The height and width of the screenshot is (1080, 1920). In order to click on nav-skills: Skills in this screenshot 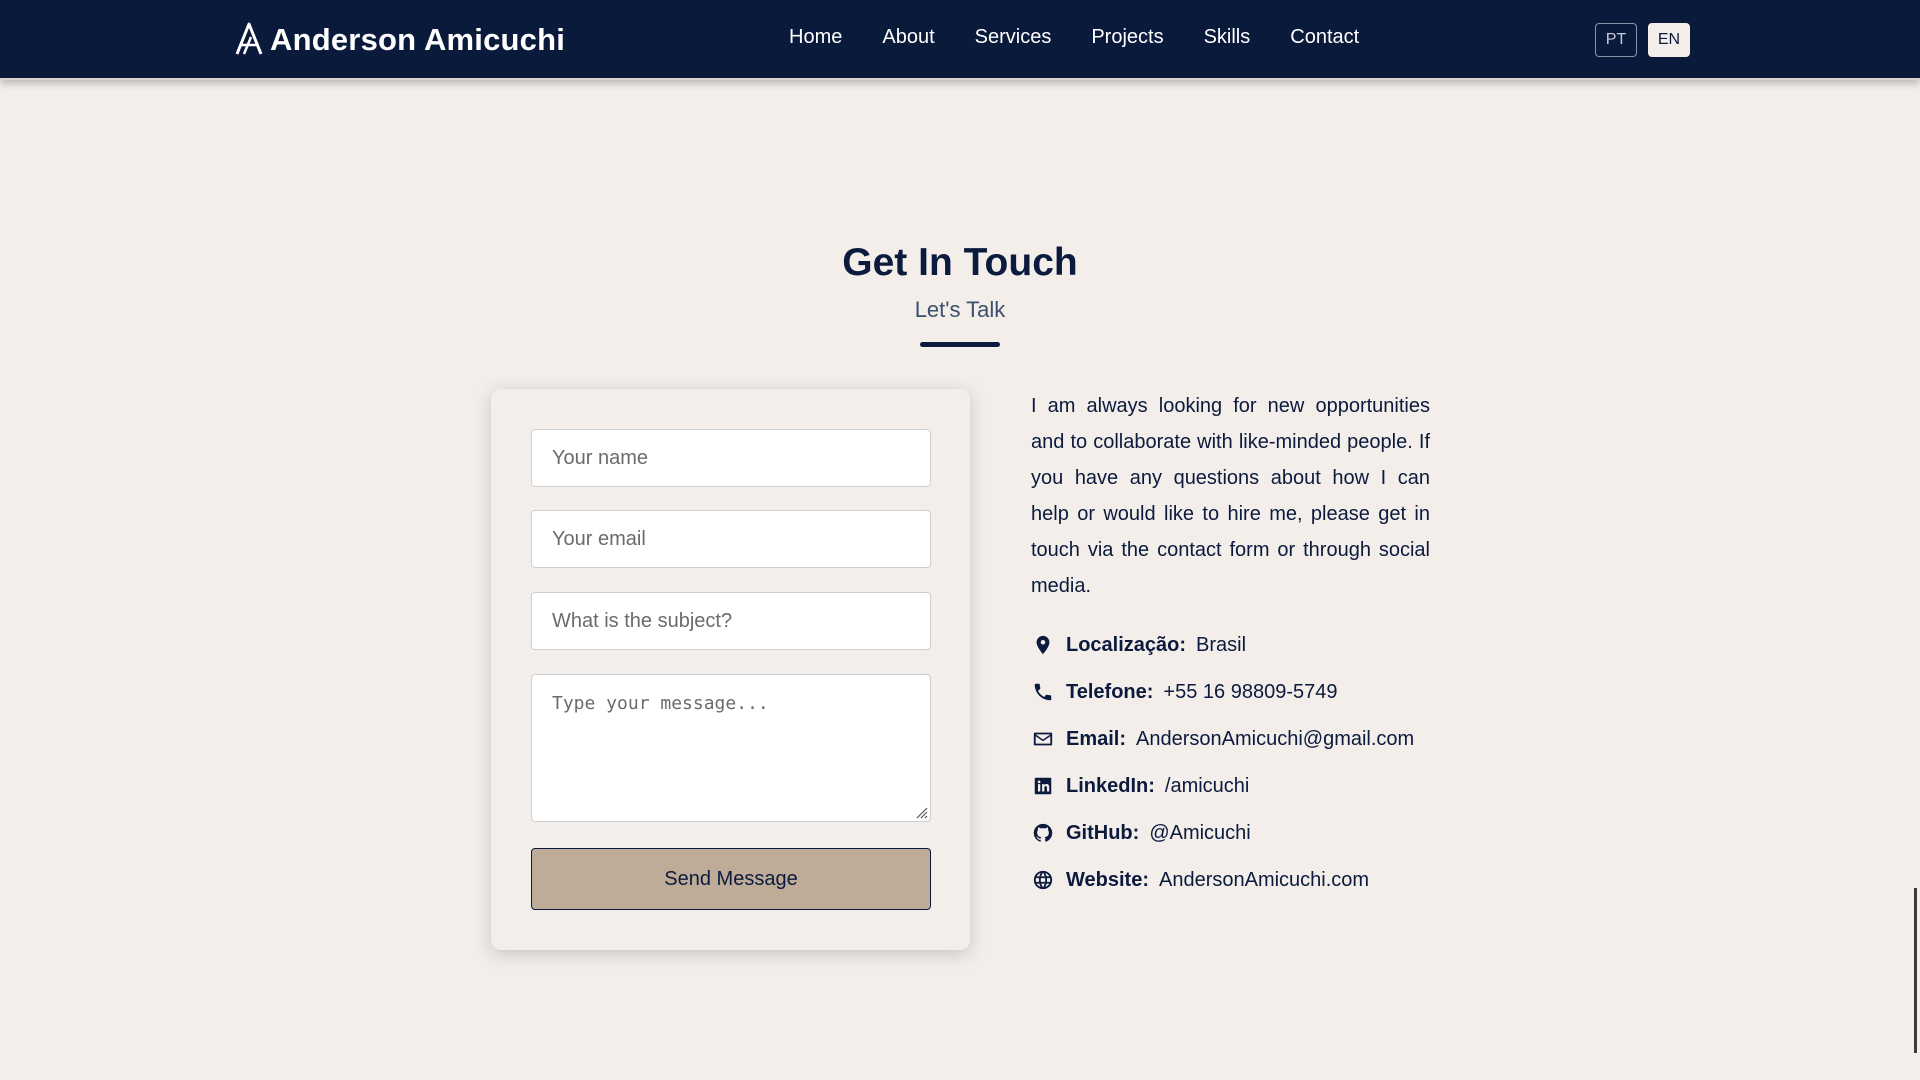, I will do `click(1227, 37)`.